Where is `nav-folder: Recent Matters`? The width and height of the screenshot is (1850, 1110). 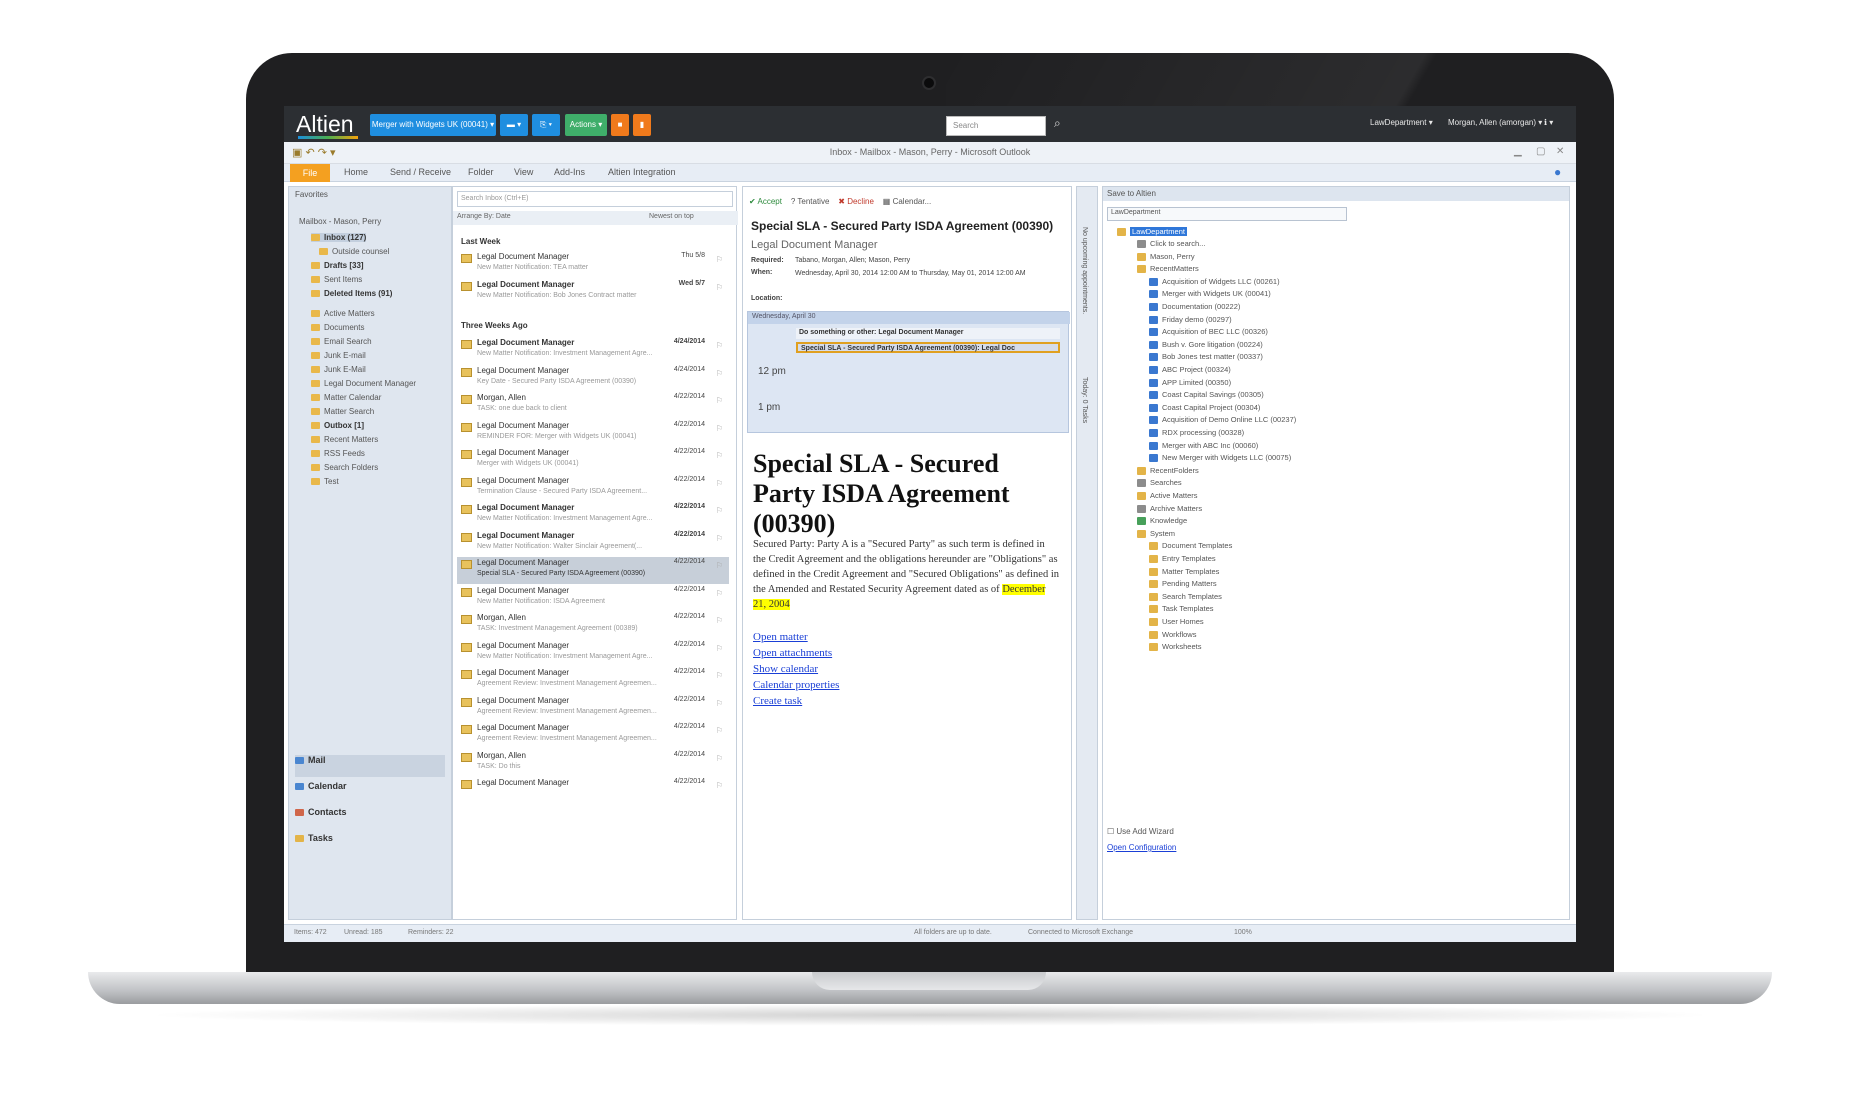 nav-folder: Recent Matters is located at coordinates (344, 439).